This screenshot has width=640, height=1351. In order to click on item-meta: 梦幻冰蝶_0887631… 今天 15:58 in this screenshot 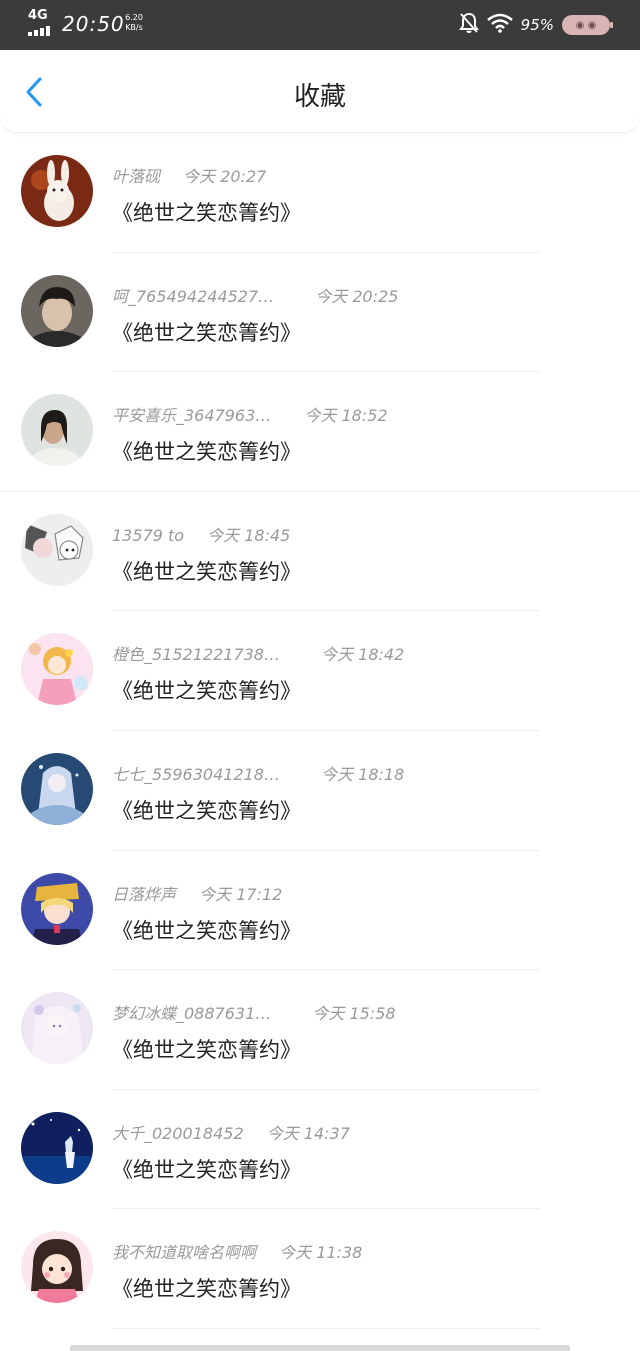, I will do `click(254, 1012)`.